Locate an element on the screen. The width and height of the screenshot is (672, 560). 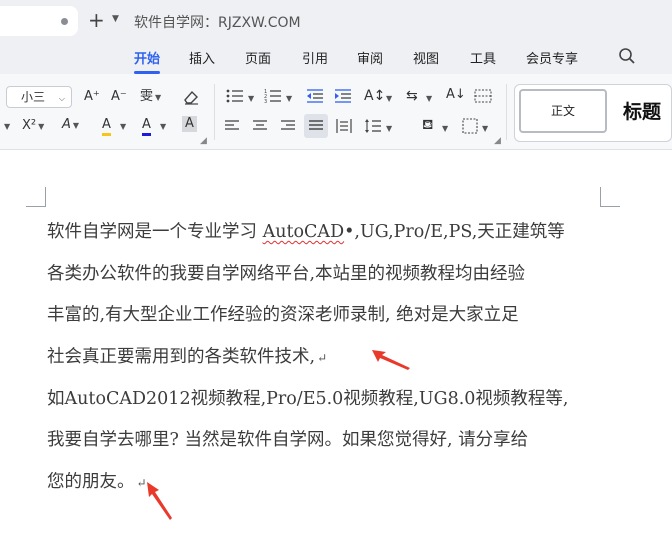
shrink-font-button: A⁻ is located at coordinates (119, 97).